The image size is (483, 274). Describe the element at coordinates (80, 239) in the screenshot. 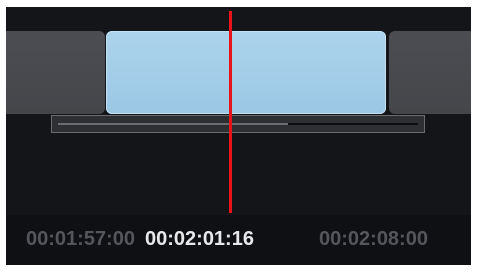

I see `start-timecode: 00:01:57:00` at that location.